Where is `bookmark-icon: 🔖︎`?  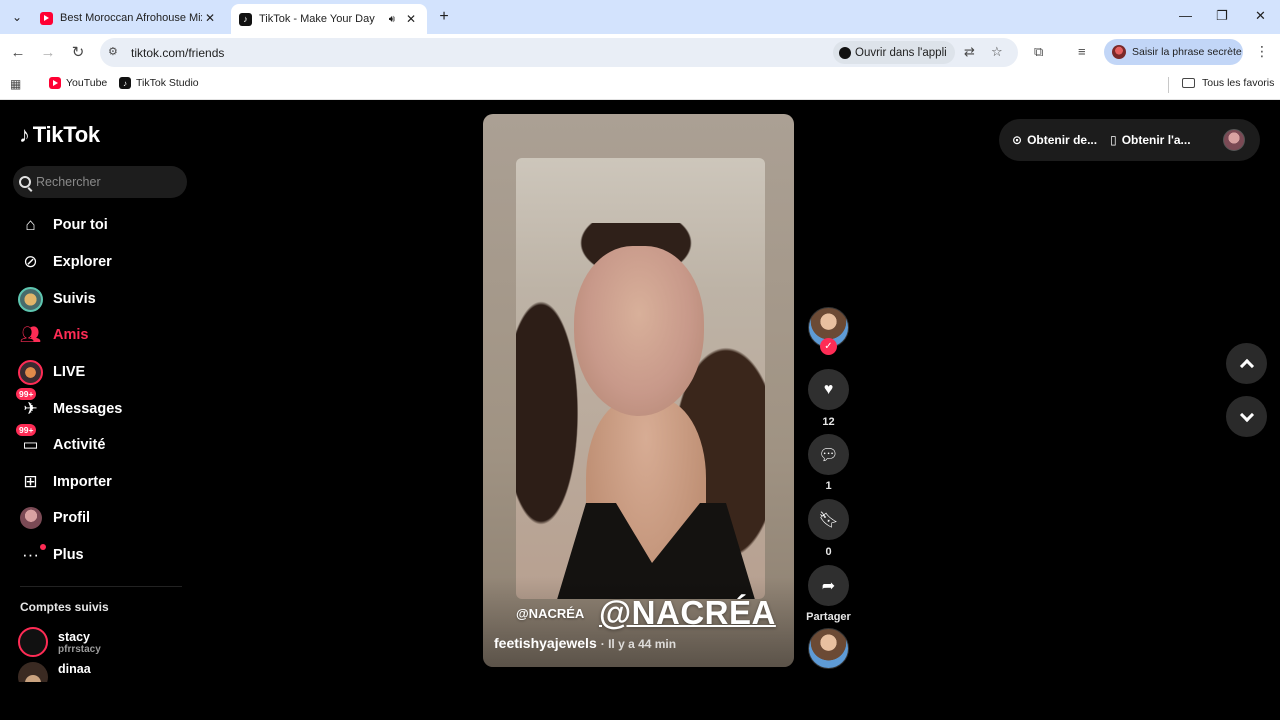 bookmark-icon: 🔖︎ is located at coordinates (828, 520).